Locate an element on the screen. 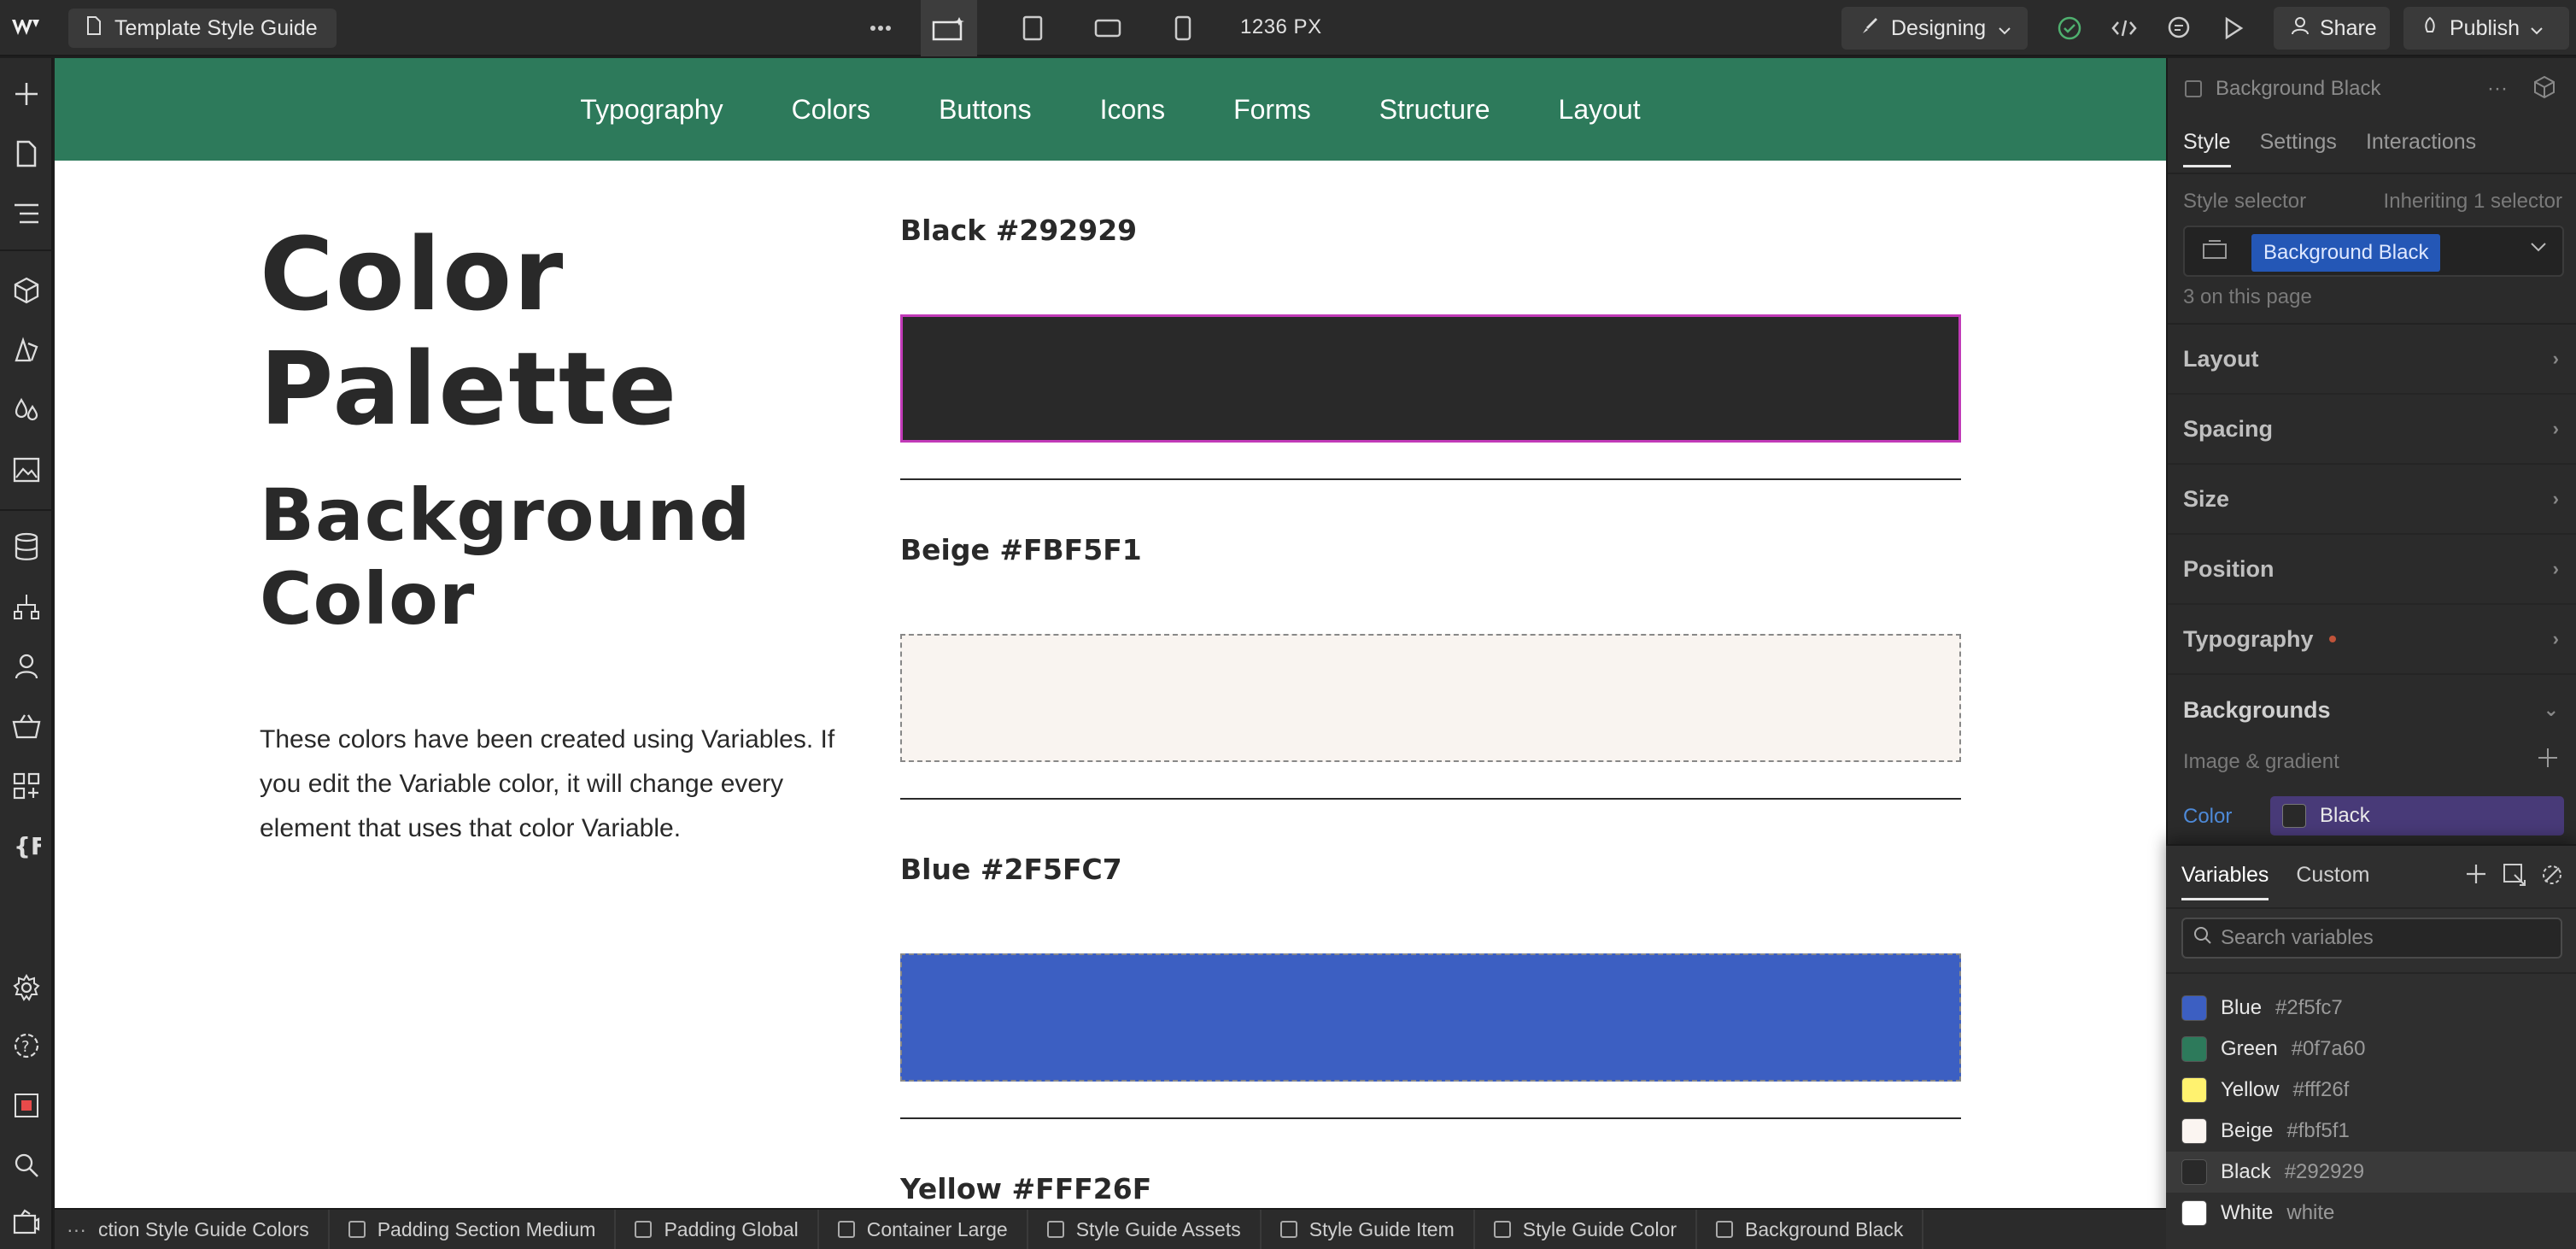  section-position: Position › is located at coordinates (2372, 570).